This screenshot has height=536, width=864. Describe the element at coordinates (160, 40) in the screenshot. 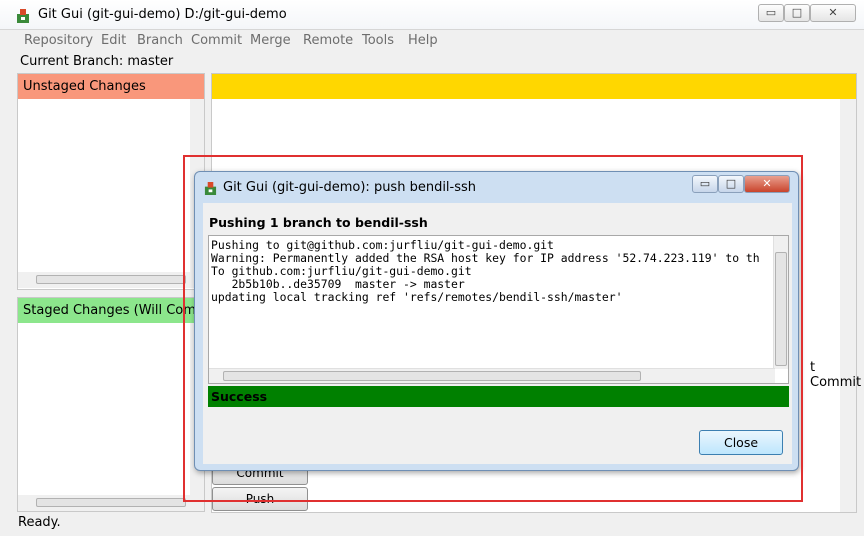

I see `menu-branch: Branch` at that location.